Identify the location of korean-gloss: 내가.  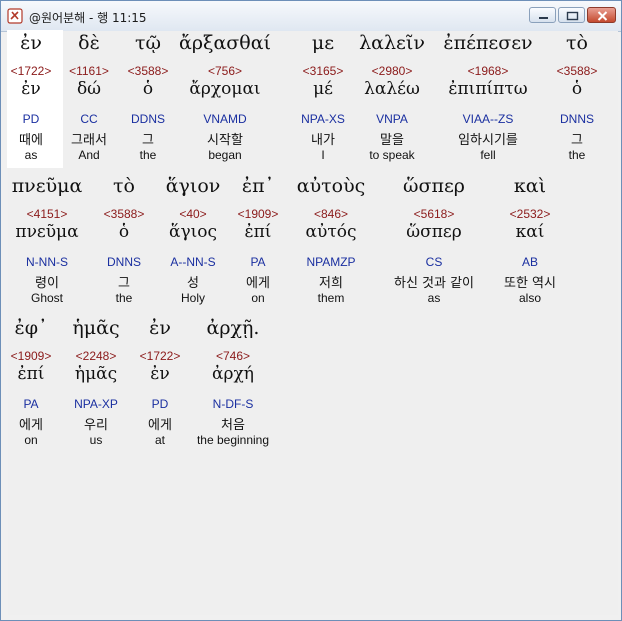
(323, 140).